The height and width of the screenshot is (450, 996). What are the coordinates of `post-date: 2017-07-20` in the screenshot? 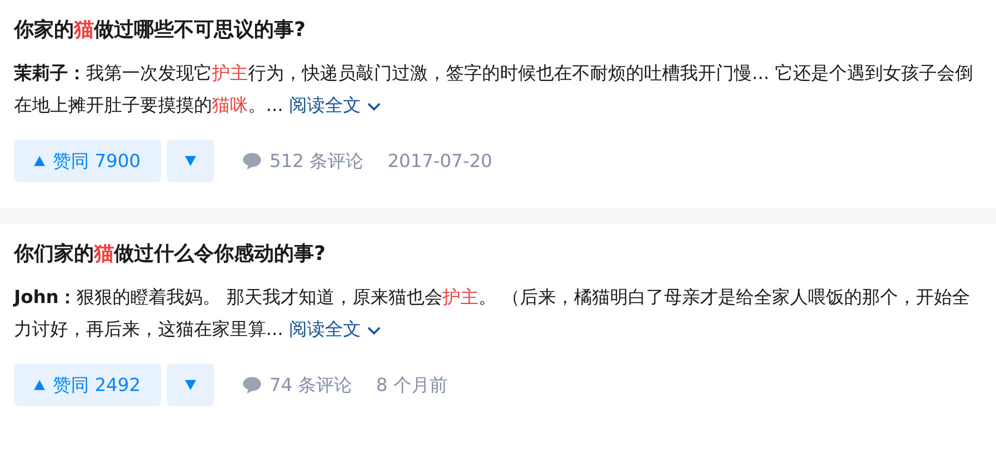 It's located at (440, 161).